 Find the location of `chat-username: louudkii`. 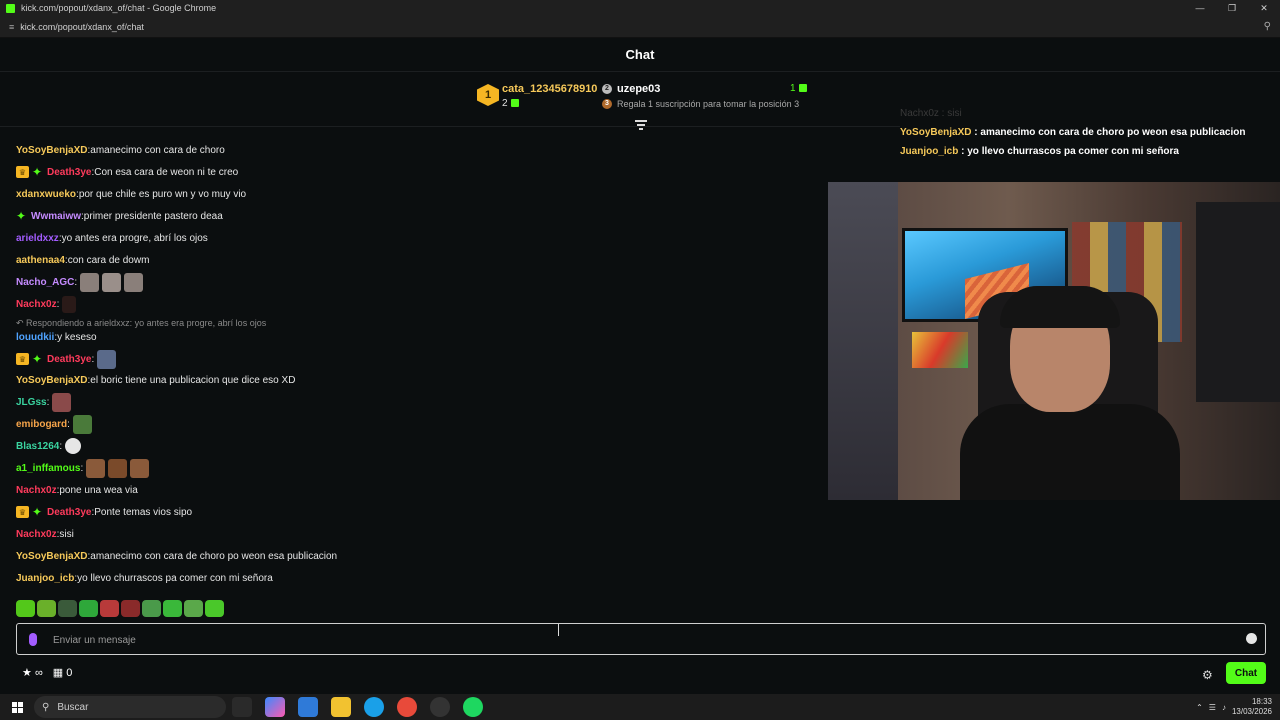

chat-username: louudkii is located at coordinates (35, 337).